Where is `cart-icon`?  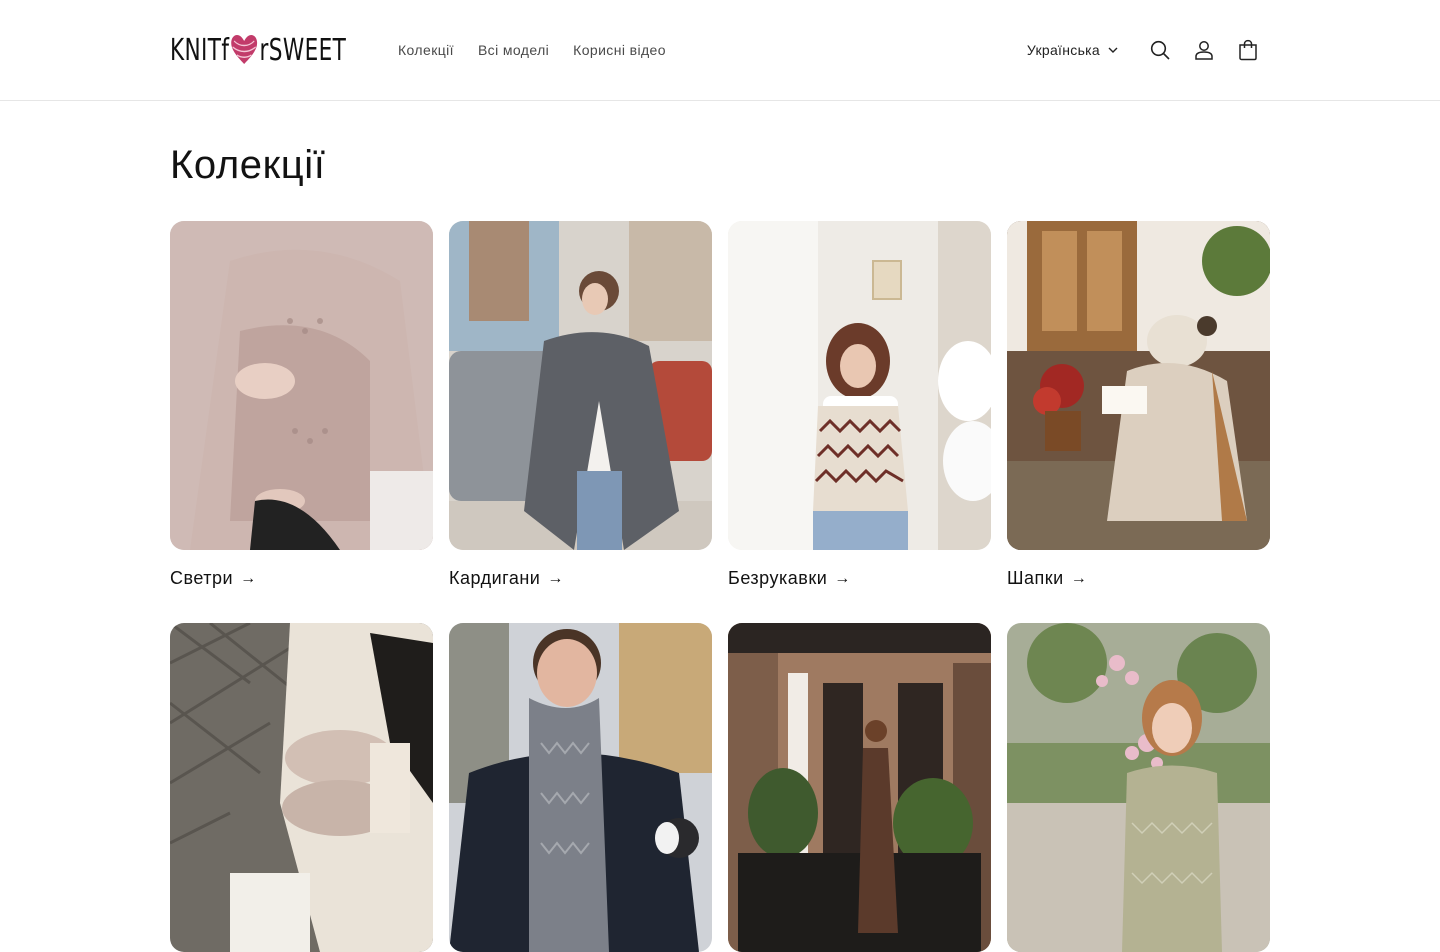
cart-icon is located at coordinates (1248, 50).